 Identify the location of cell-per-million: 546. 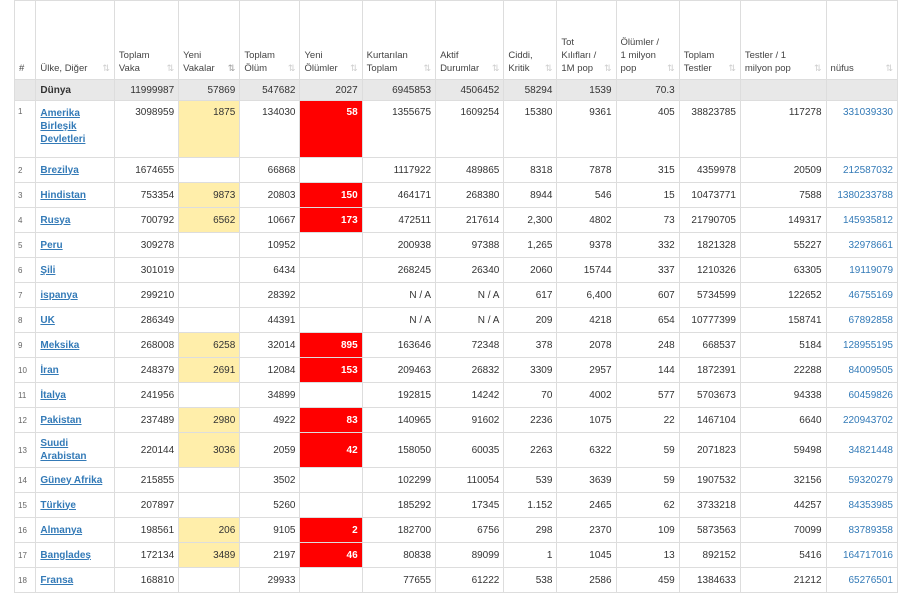
(586, 195).